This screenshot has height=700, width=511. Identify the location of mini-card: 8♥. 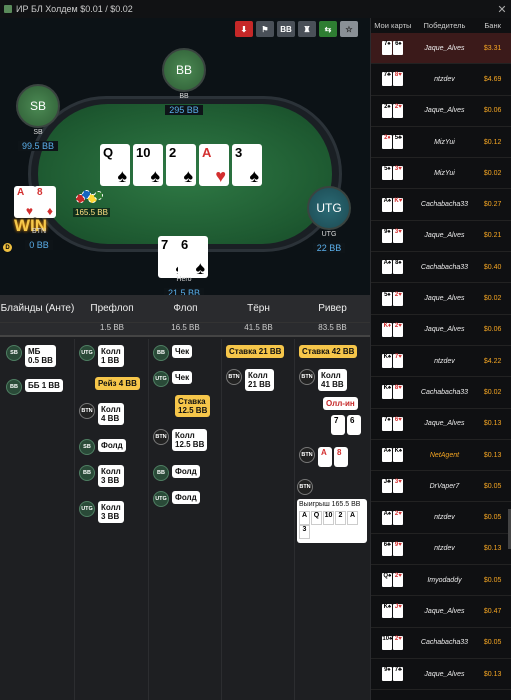
(398, 392).